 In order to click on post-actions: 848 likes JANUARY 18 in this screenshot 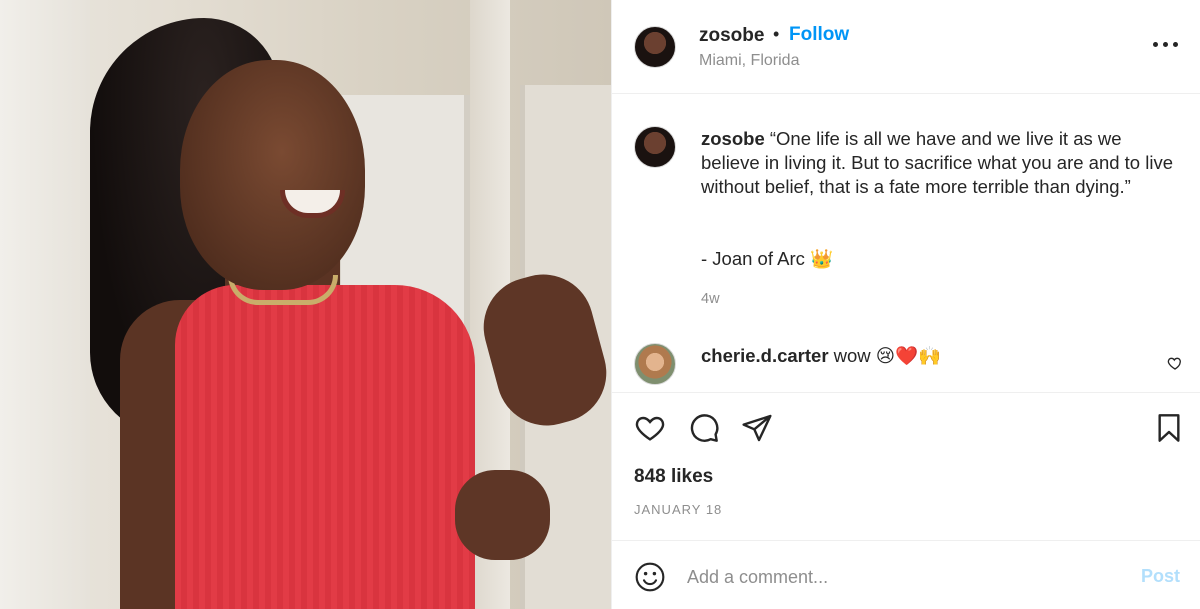, I will do `click(906, 466)`.